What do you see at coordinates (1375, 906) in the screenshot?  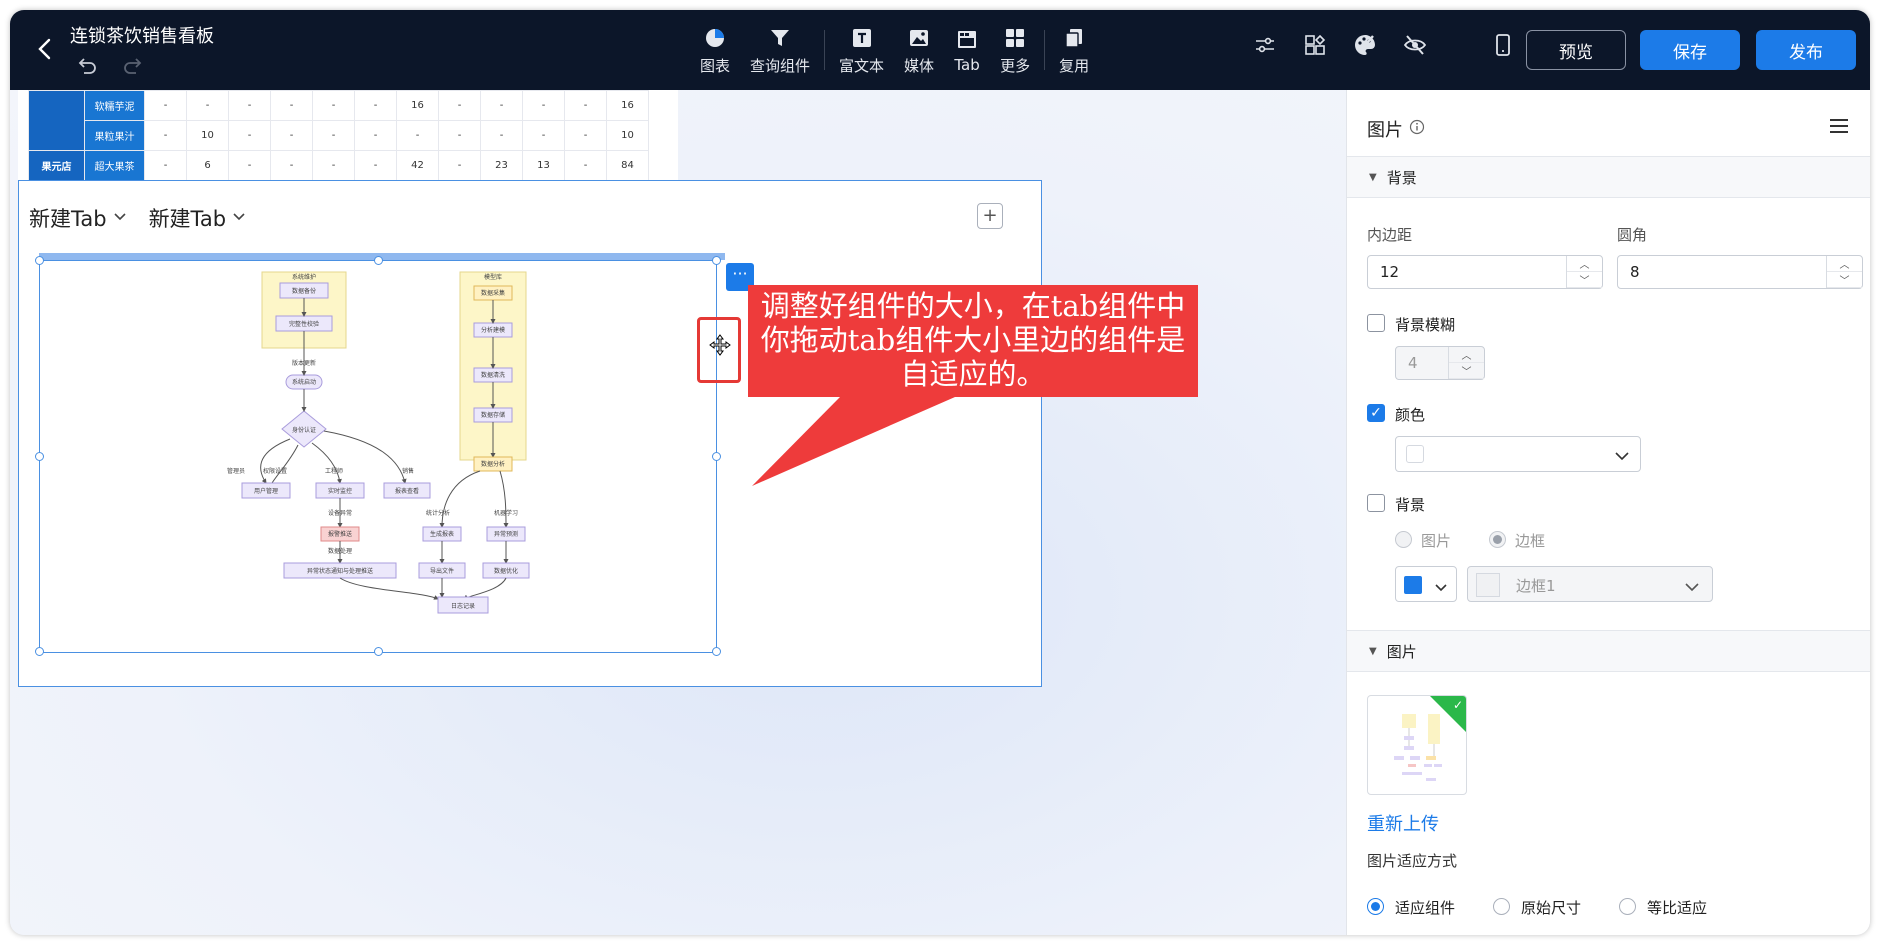 I see `fit-component-radio` at bounding box center [1375, 906].